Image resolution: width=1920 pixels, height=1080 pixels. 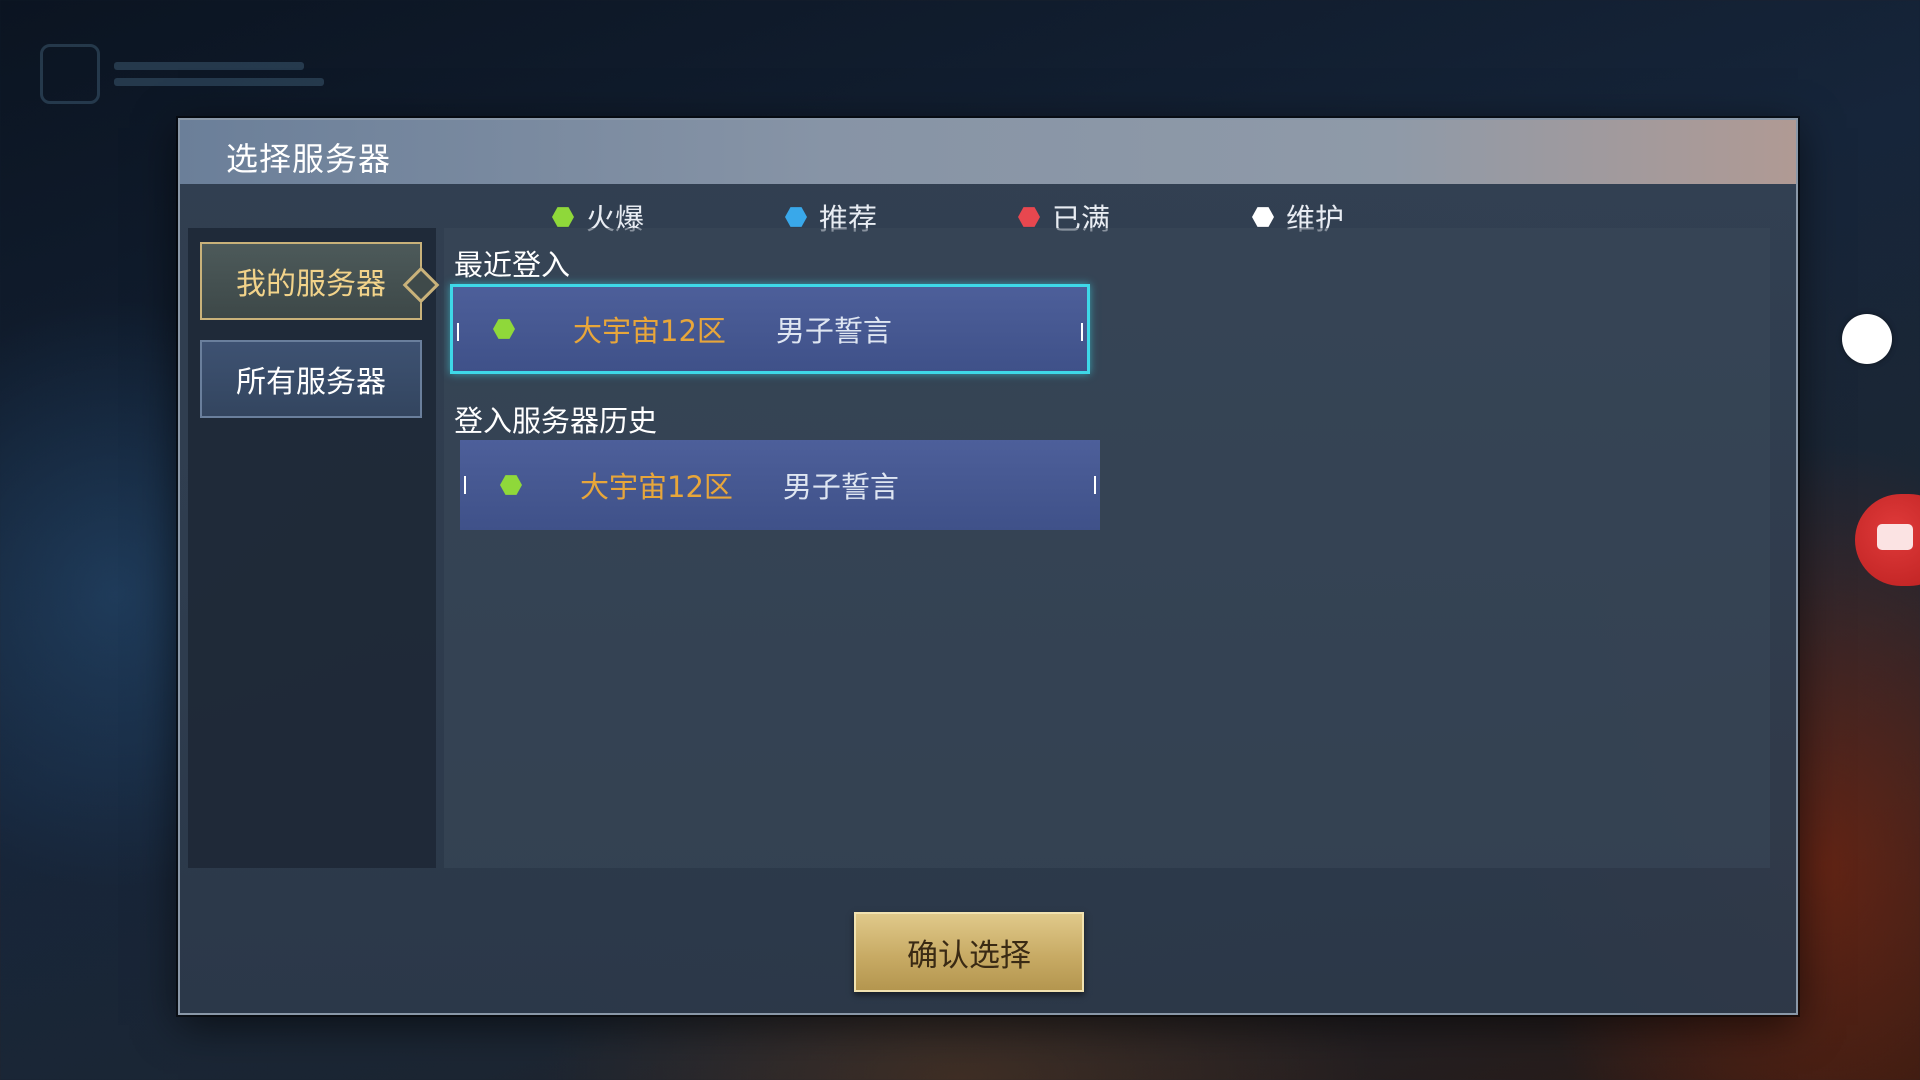 I want to click on dialog-titlebar: 选择服务器, so click(x=988, y=152).